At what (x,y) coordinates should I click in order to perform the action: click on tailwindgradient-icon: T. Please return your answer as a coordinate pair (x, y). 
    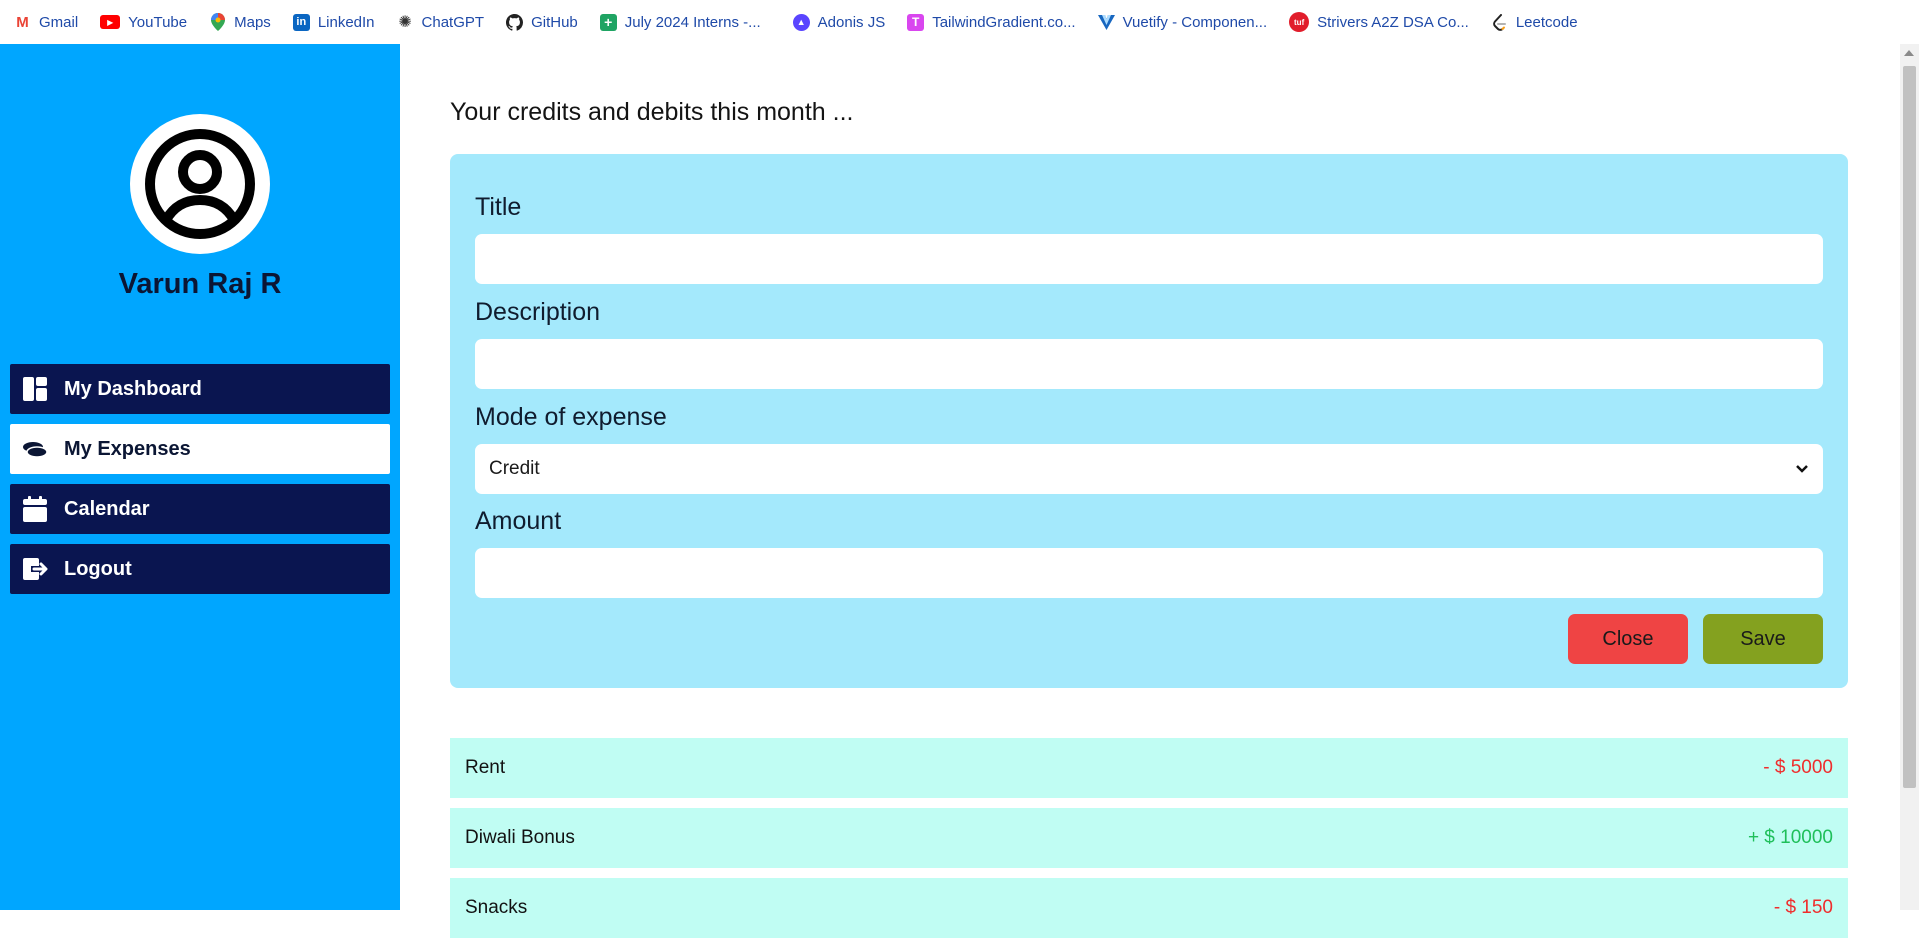
    Looking at the image, I should click on (916, 22).